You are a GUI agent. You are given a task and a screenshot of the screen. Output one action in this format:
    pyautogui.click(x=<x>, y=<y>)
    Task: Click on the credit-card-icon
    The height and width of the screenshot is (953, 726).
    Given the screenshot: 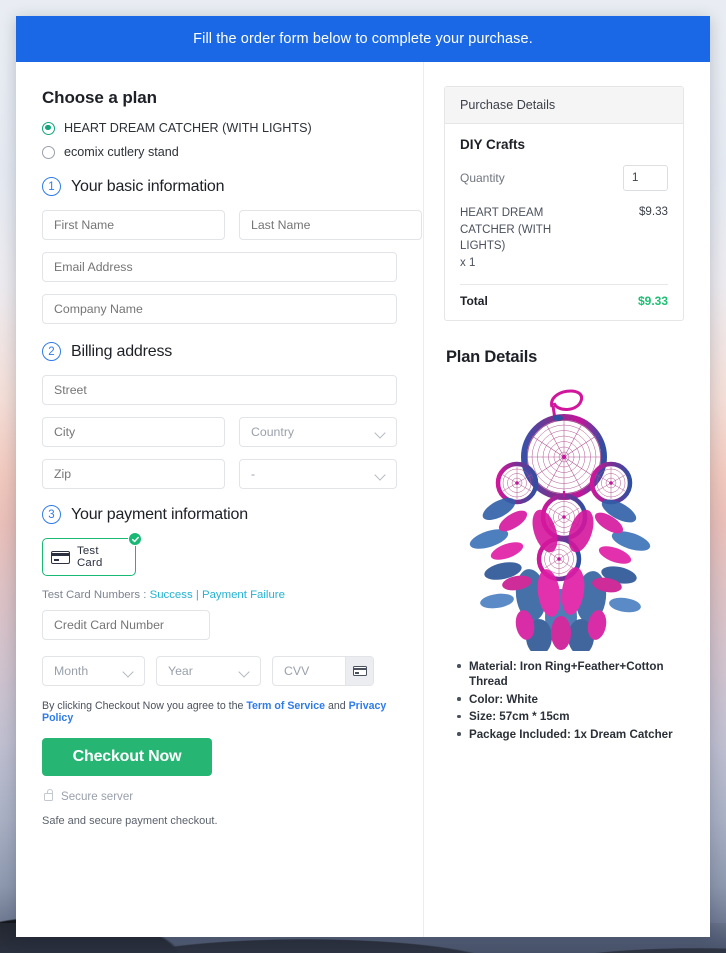 What is the action you would take?
    pyautogui.click(x=60, y=557)
    